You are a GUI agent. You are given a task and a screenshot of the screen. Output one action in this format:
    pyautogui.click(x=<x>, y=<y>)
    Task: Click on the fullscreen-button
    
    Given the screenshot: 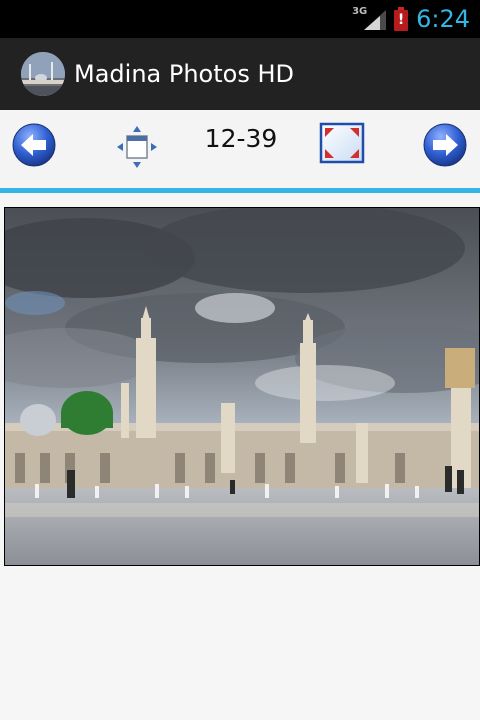 What is the action you would take?
    pyautogui.click(x=342, y=143)
    